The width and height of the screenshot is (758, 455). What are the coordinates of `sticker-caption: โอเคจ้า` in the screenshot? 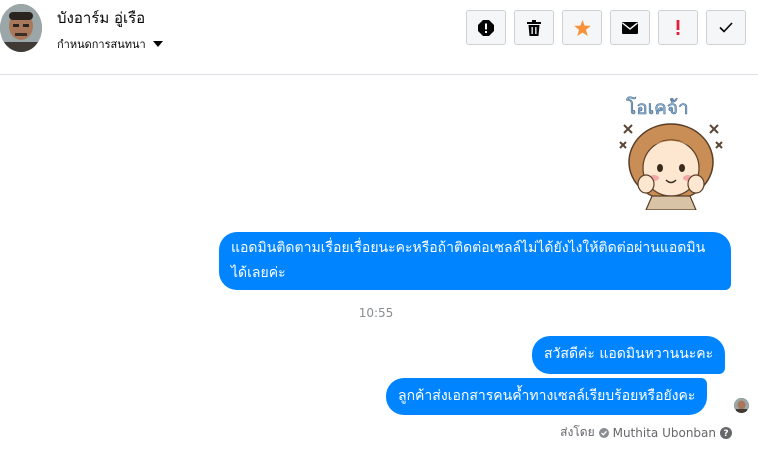 It's located at (657, 107).